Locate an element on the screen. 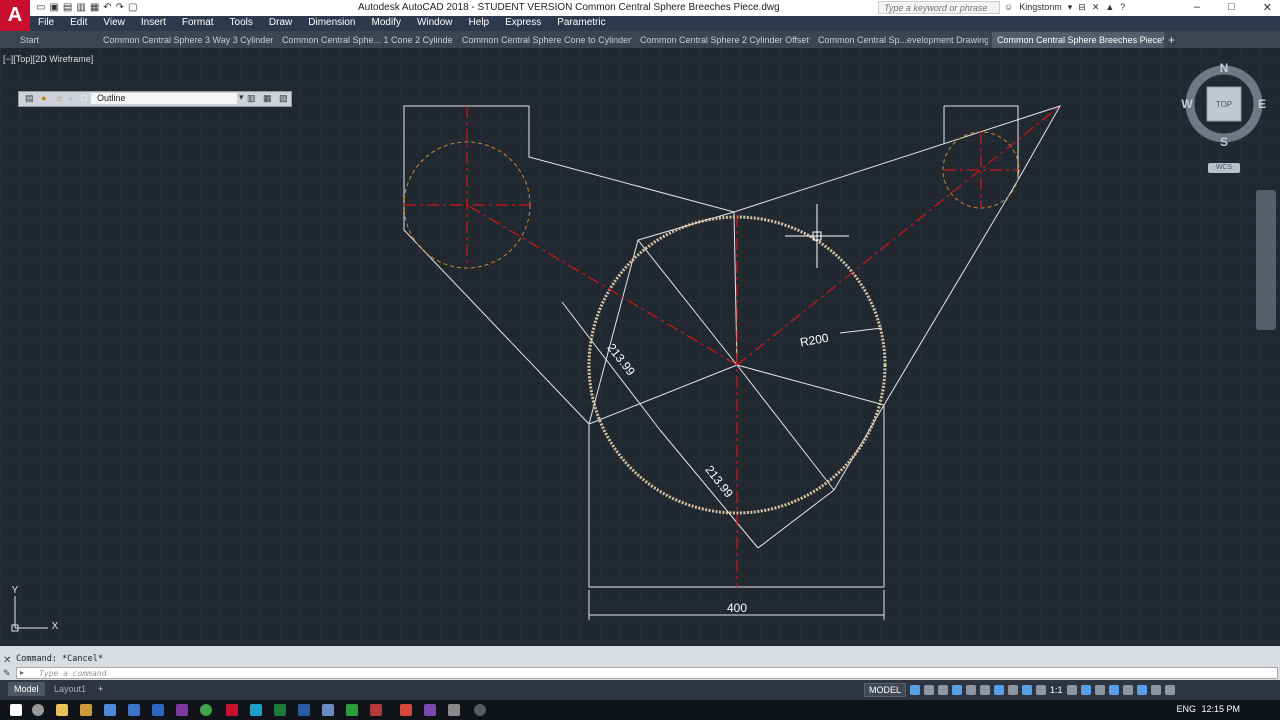 This screenshot has width=1280, height=720. menu-express: Express is located at coordinates (523, 23).